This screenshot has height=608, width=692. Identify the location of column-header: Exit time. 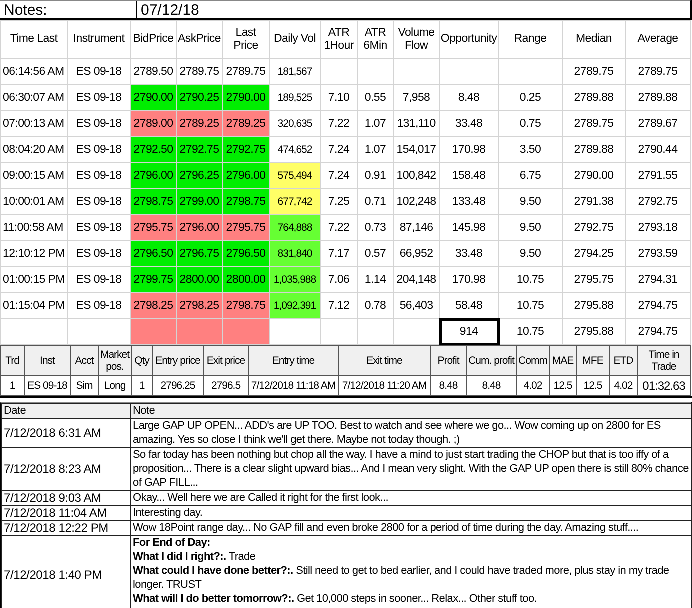
(384, 361).